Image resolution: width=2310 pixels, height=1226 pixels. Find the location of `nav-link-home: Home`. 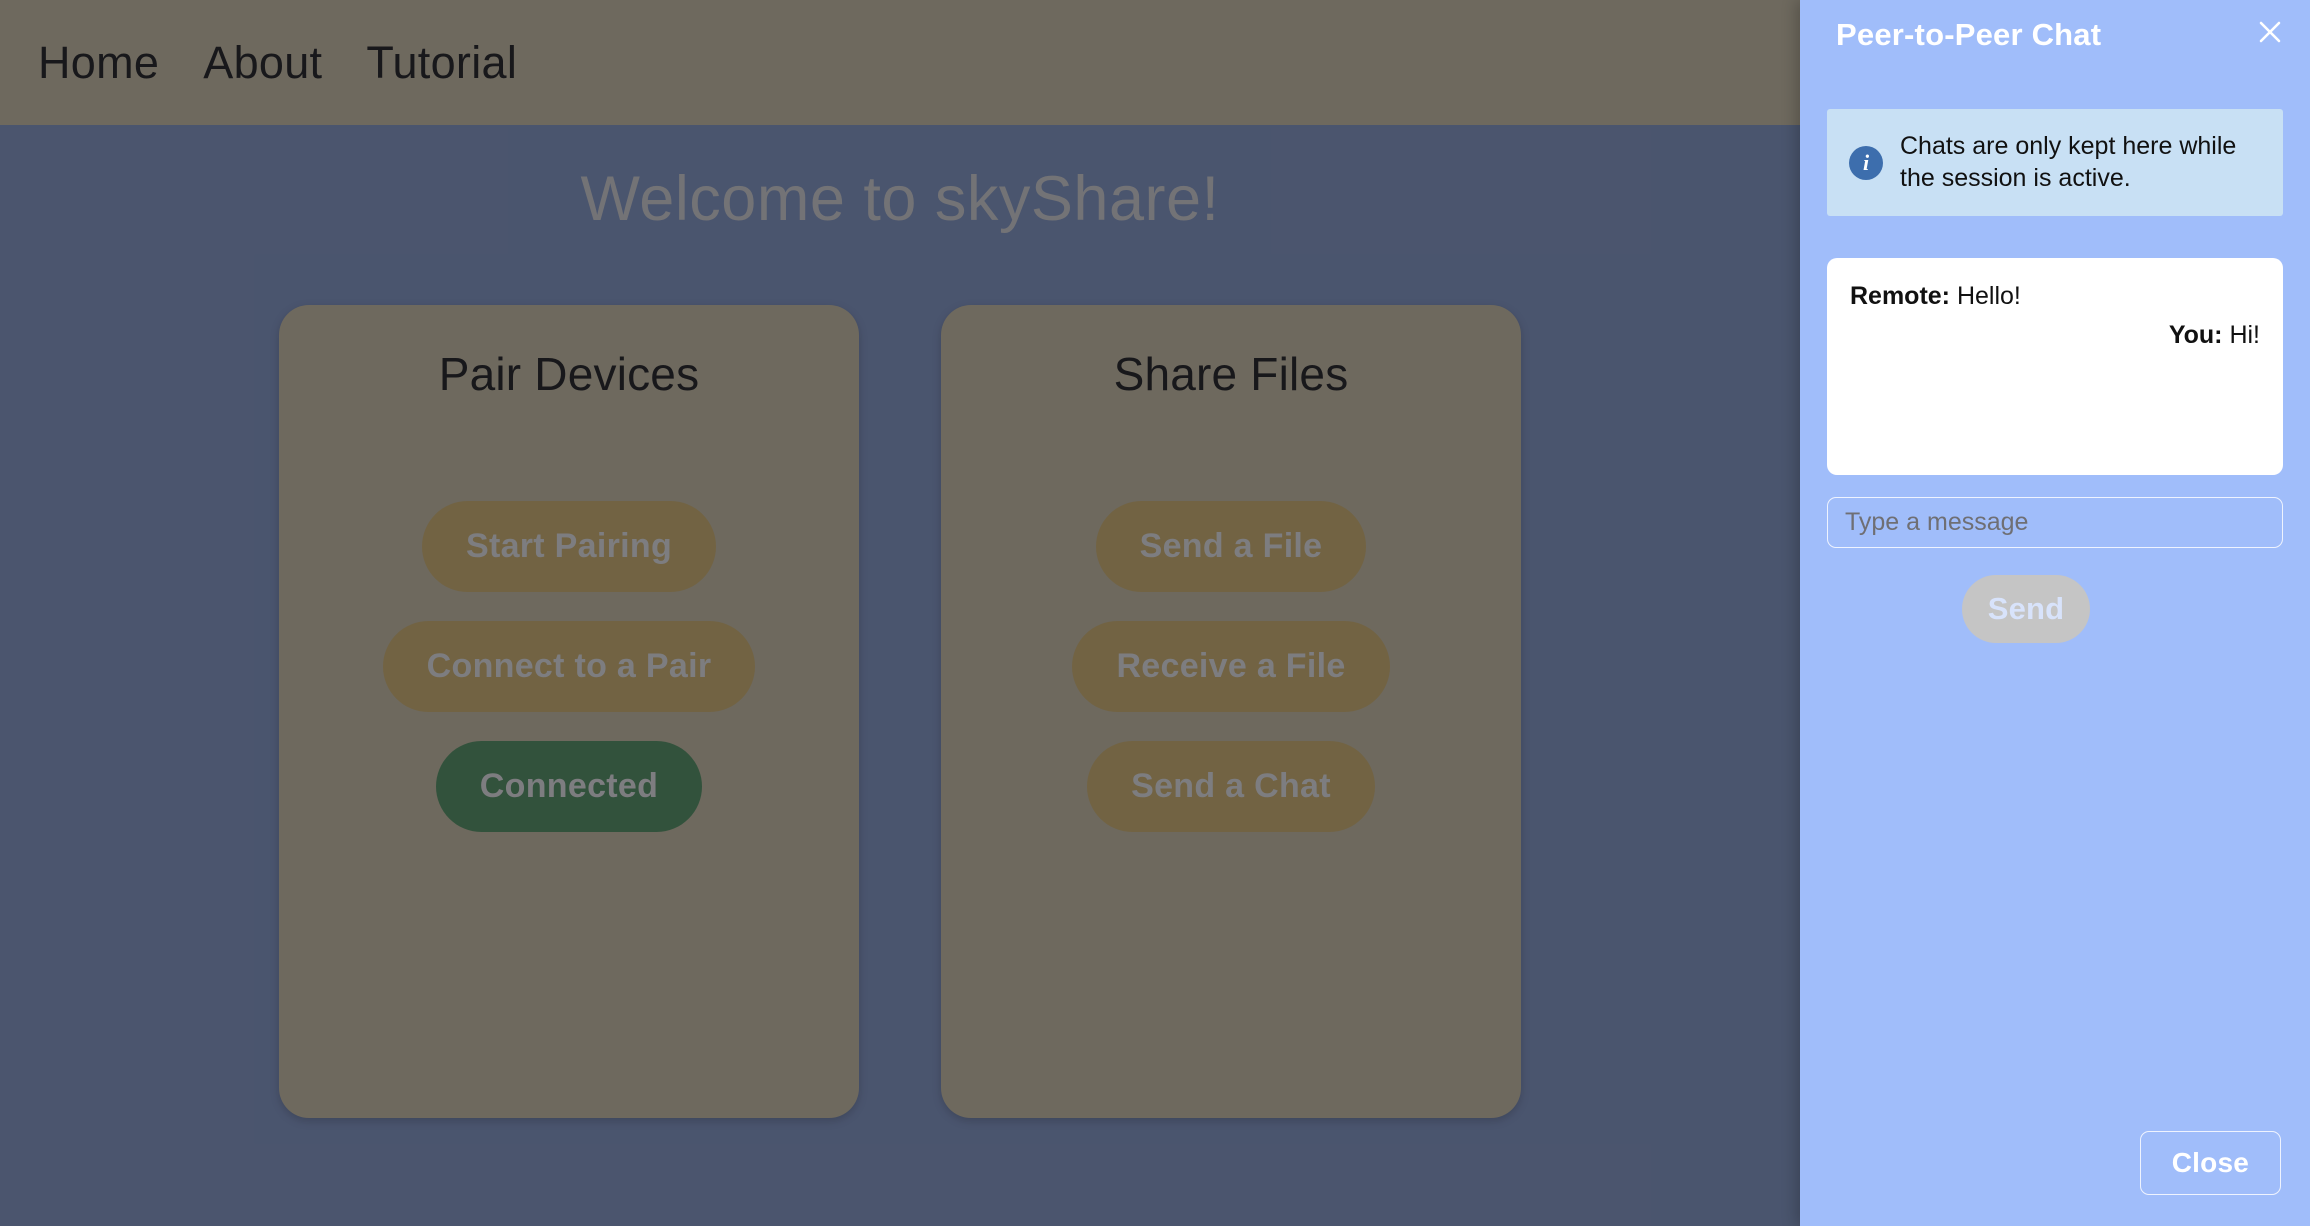

nav-link-home: Home is located at coordinates (98, 63).